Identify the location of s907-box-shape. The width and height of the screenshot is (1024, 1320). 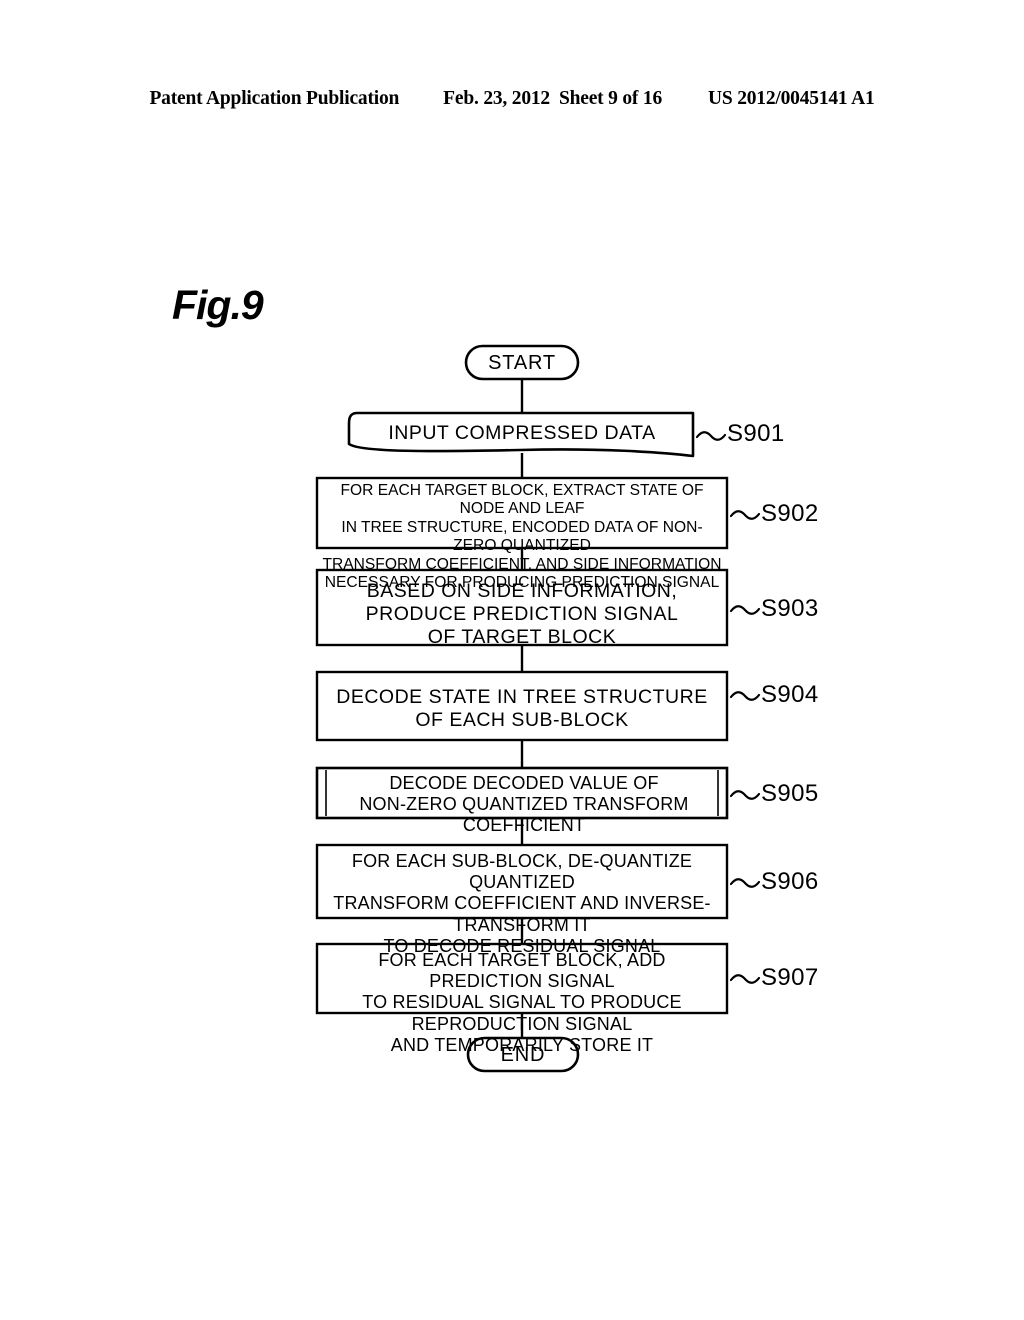
(522, 978).